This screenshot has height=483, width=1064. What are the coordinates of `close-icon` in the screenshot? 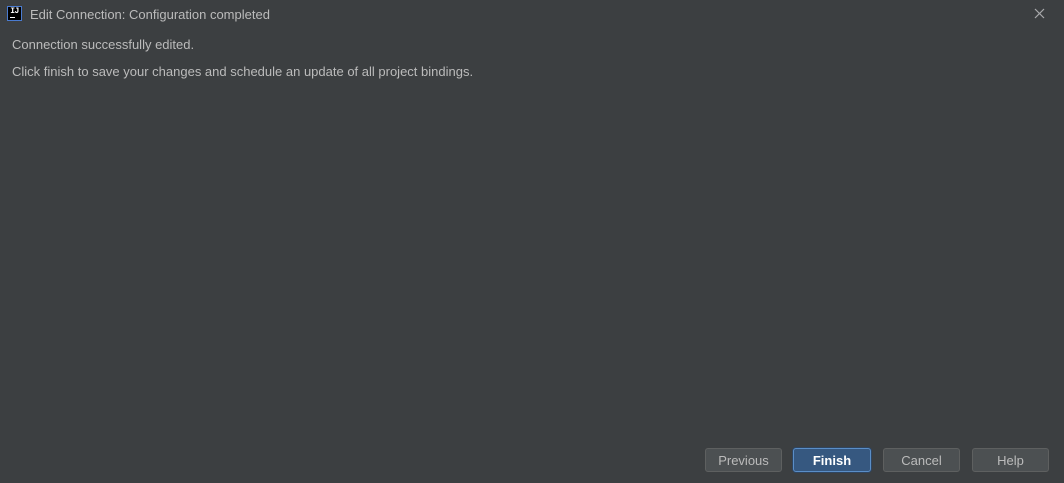 It's located at (1039, 13).